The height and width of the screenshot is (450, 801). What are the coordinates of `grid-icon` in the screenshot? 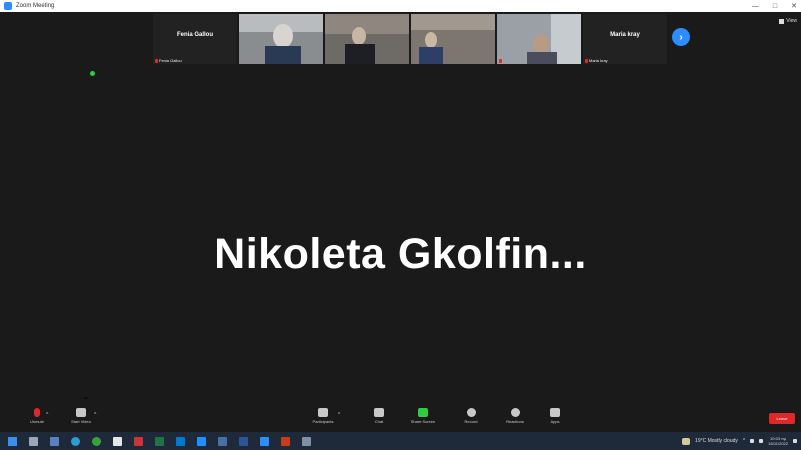 It's located at (782, 21).